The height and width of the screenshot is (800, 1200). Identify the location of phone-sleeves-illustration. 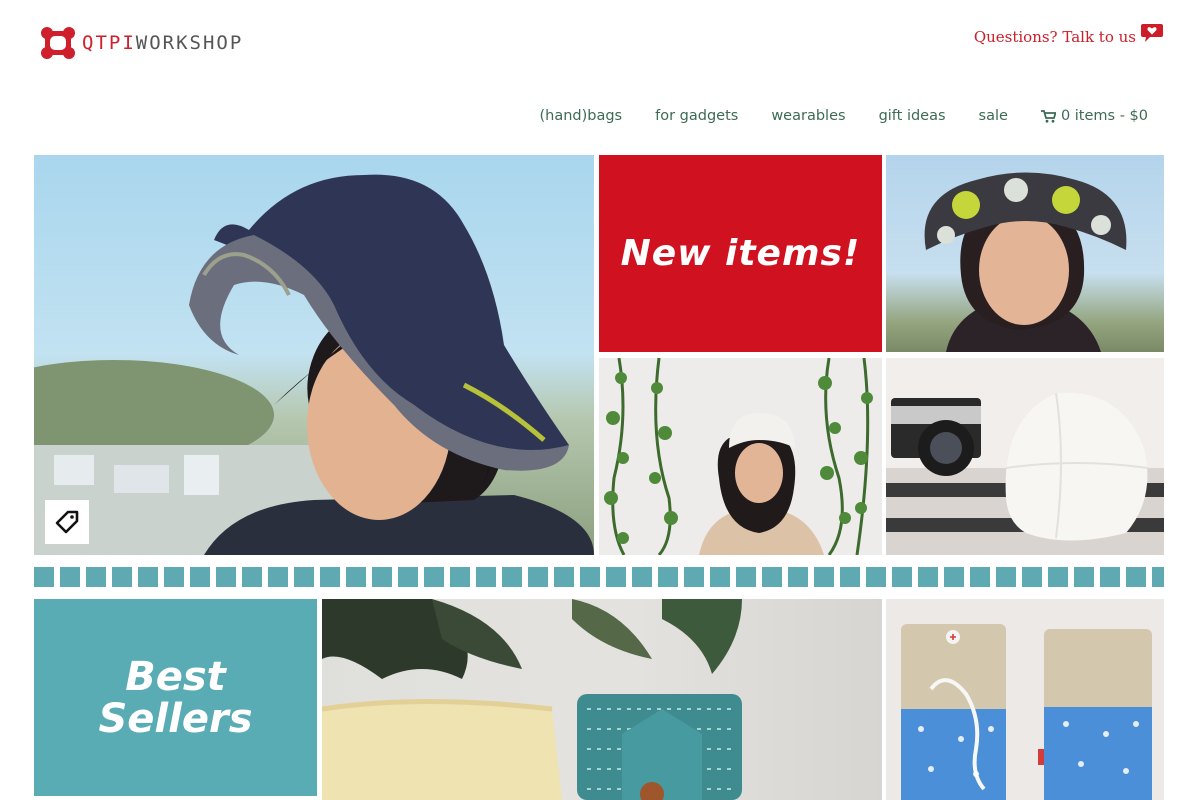
(1026, 712).